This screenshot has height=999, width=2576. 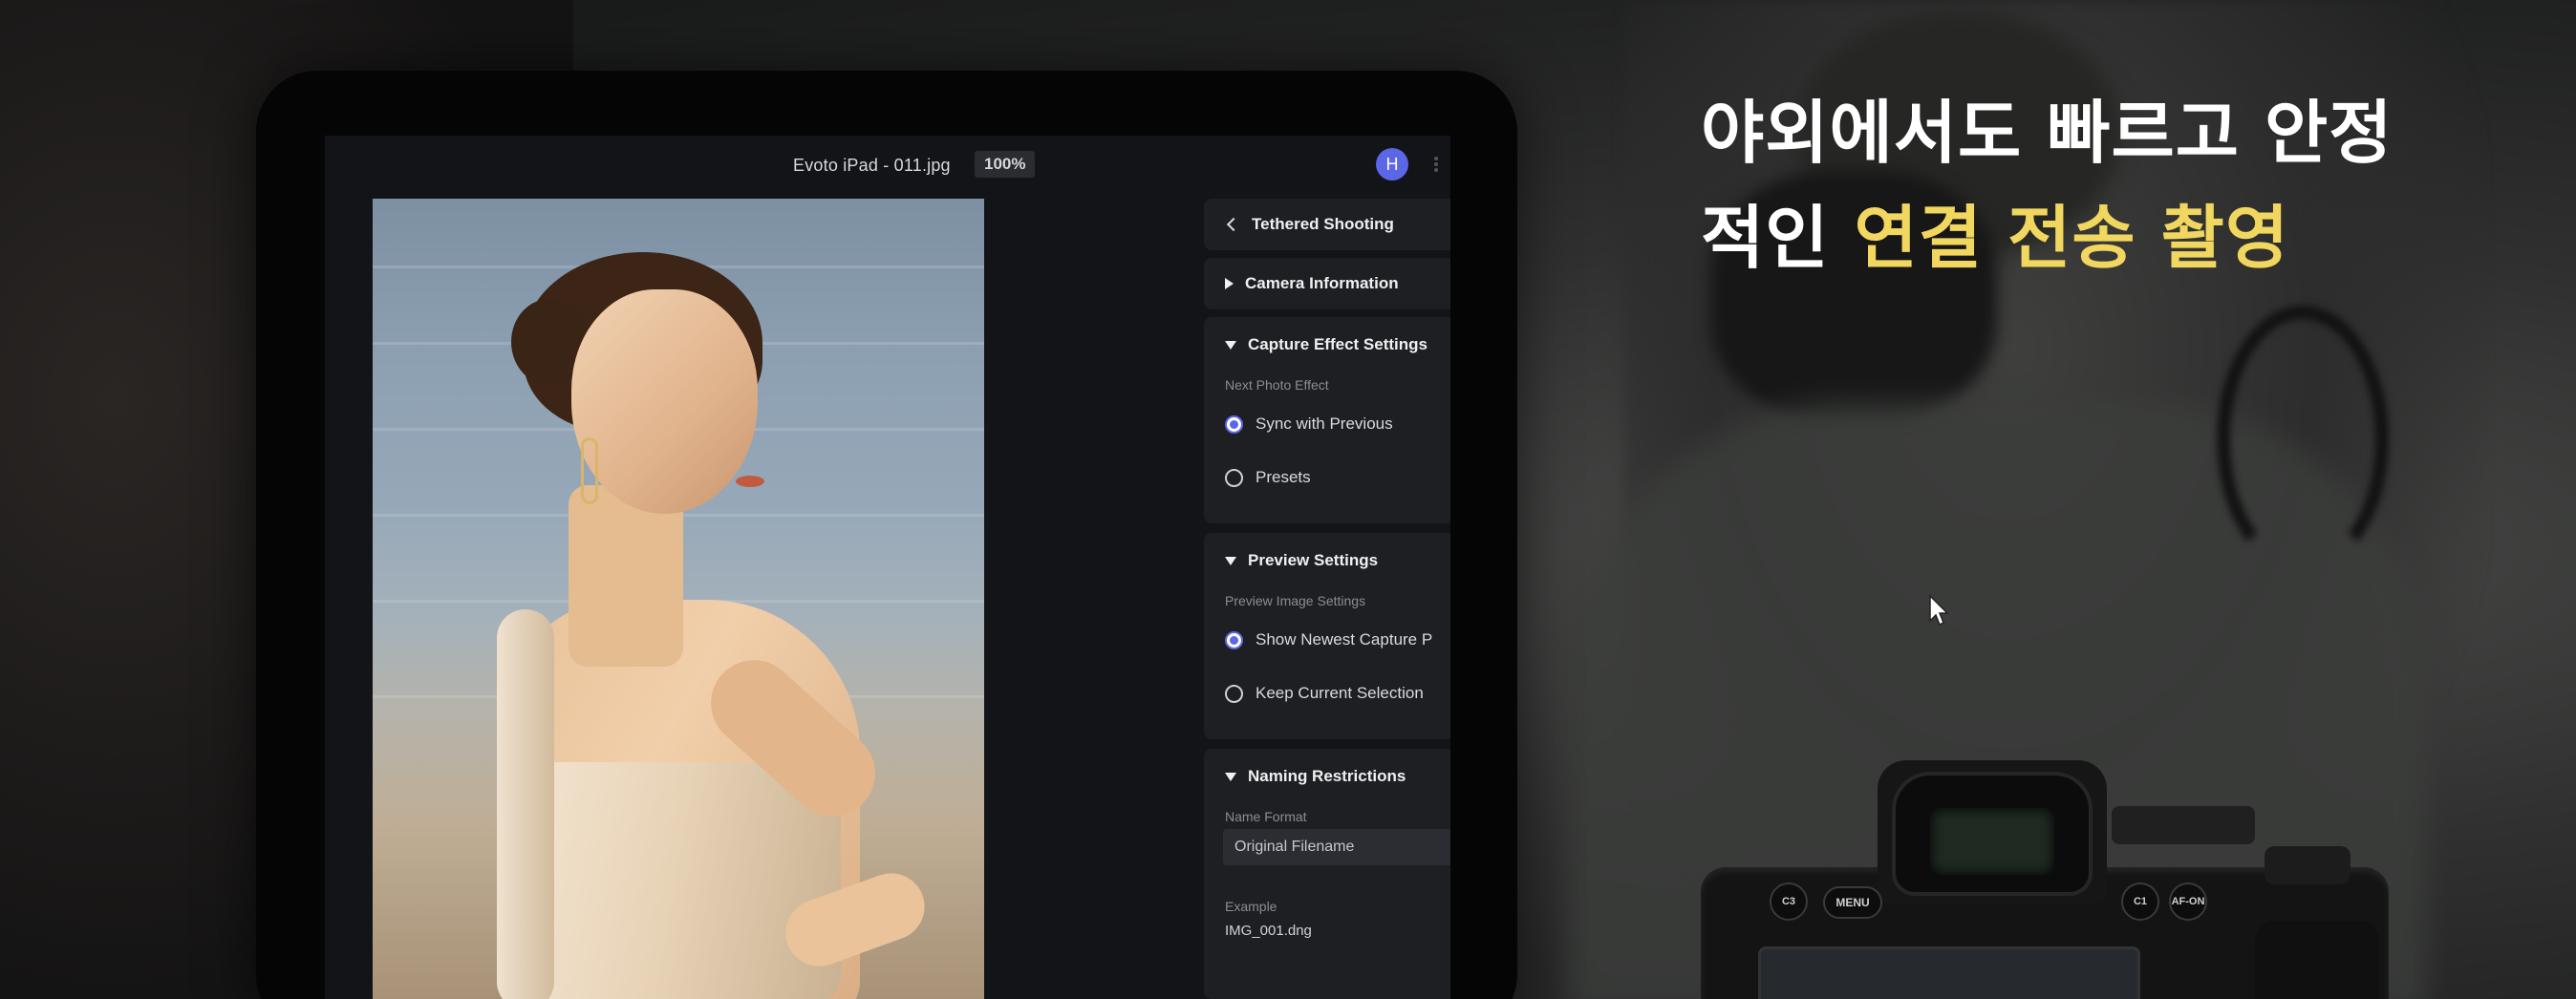 What do you see at coordinates (1322, 283) in the screenshot?
I see `section-title: Camera Information` at bounding box center [1322, 283].